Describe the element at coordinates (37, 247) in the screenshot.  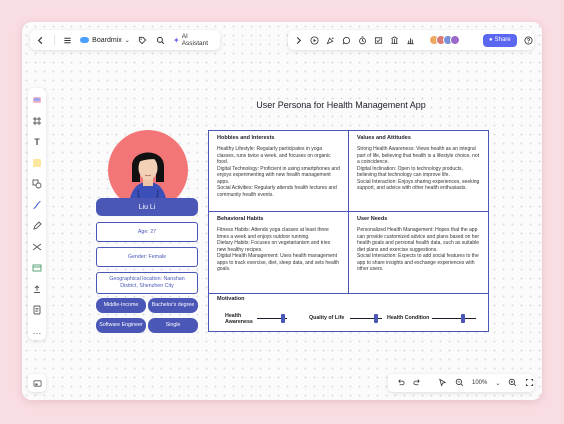
I see `mindmap-icon` at that location.